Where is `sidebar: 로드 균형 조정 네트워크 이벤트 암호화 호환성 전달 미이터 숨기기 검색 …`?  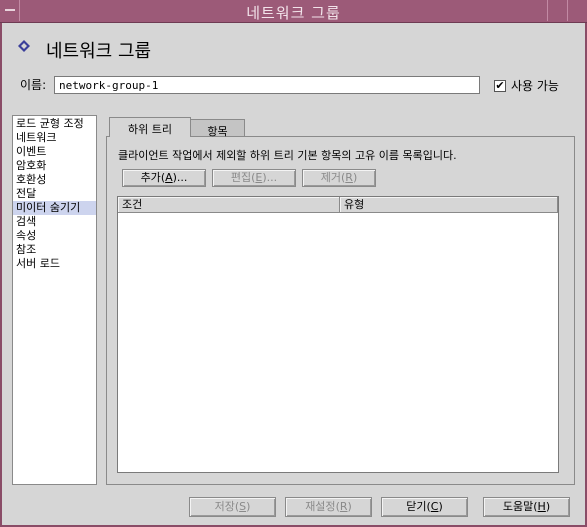
sidebar: 로드 균형 조정 네트워크 이벤트 암호화 호환성 전달 미이터 숨기기 검색 … is located at coordinates (54, 300).